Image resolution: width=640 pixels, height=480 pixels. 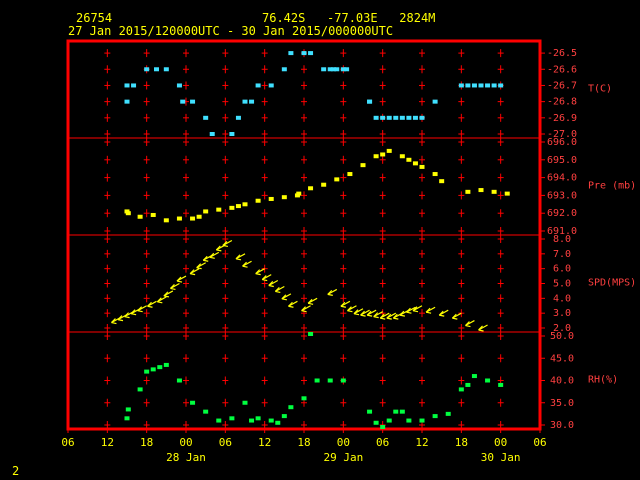 What do you see at coordinates (562, 85) in the screenshot?
I see `y-tick-label: -26.7` at bounding box center [562, 85].